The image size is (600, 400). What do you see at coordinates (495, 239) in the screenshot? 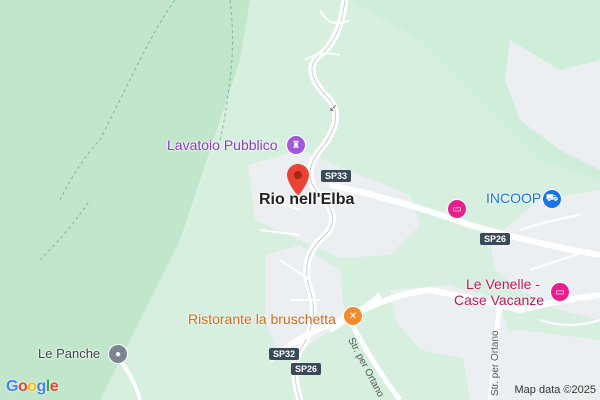
I see `road-shield-sp26-right: SP26` at bounding box center [495, 239].